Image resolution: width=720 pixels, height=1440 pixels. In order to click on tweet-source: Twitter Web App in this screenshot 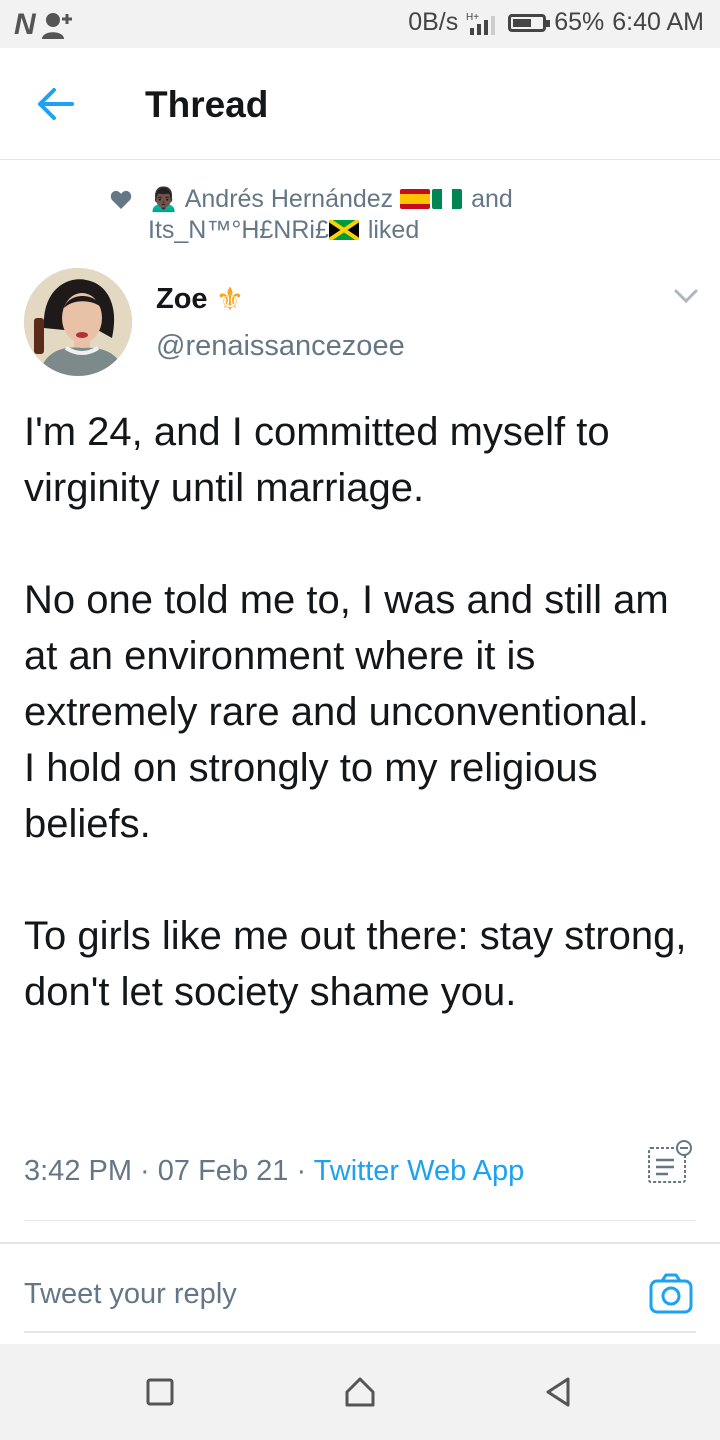, I will do `click(419, 1171)`.